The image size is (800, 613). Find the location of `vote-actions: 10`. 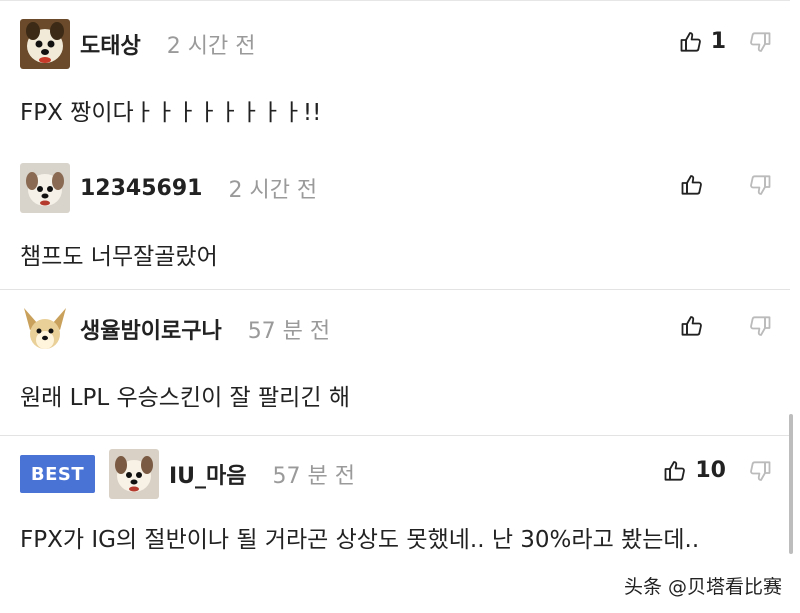

vote-actions: 10 is located at coordinates (717, 470).